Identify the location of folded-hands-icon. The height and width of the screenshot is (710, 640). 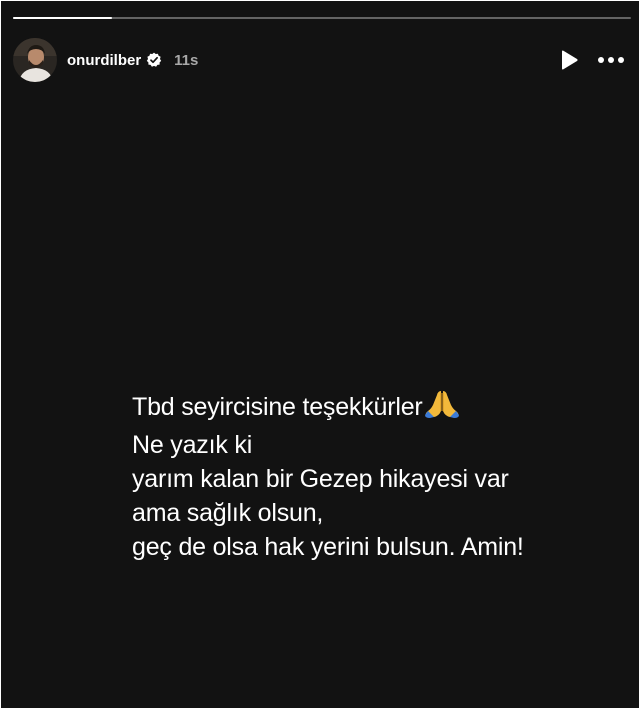
(442, 408).